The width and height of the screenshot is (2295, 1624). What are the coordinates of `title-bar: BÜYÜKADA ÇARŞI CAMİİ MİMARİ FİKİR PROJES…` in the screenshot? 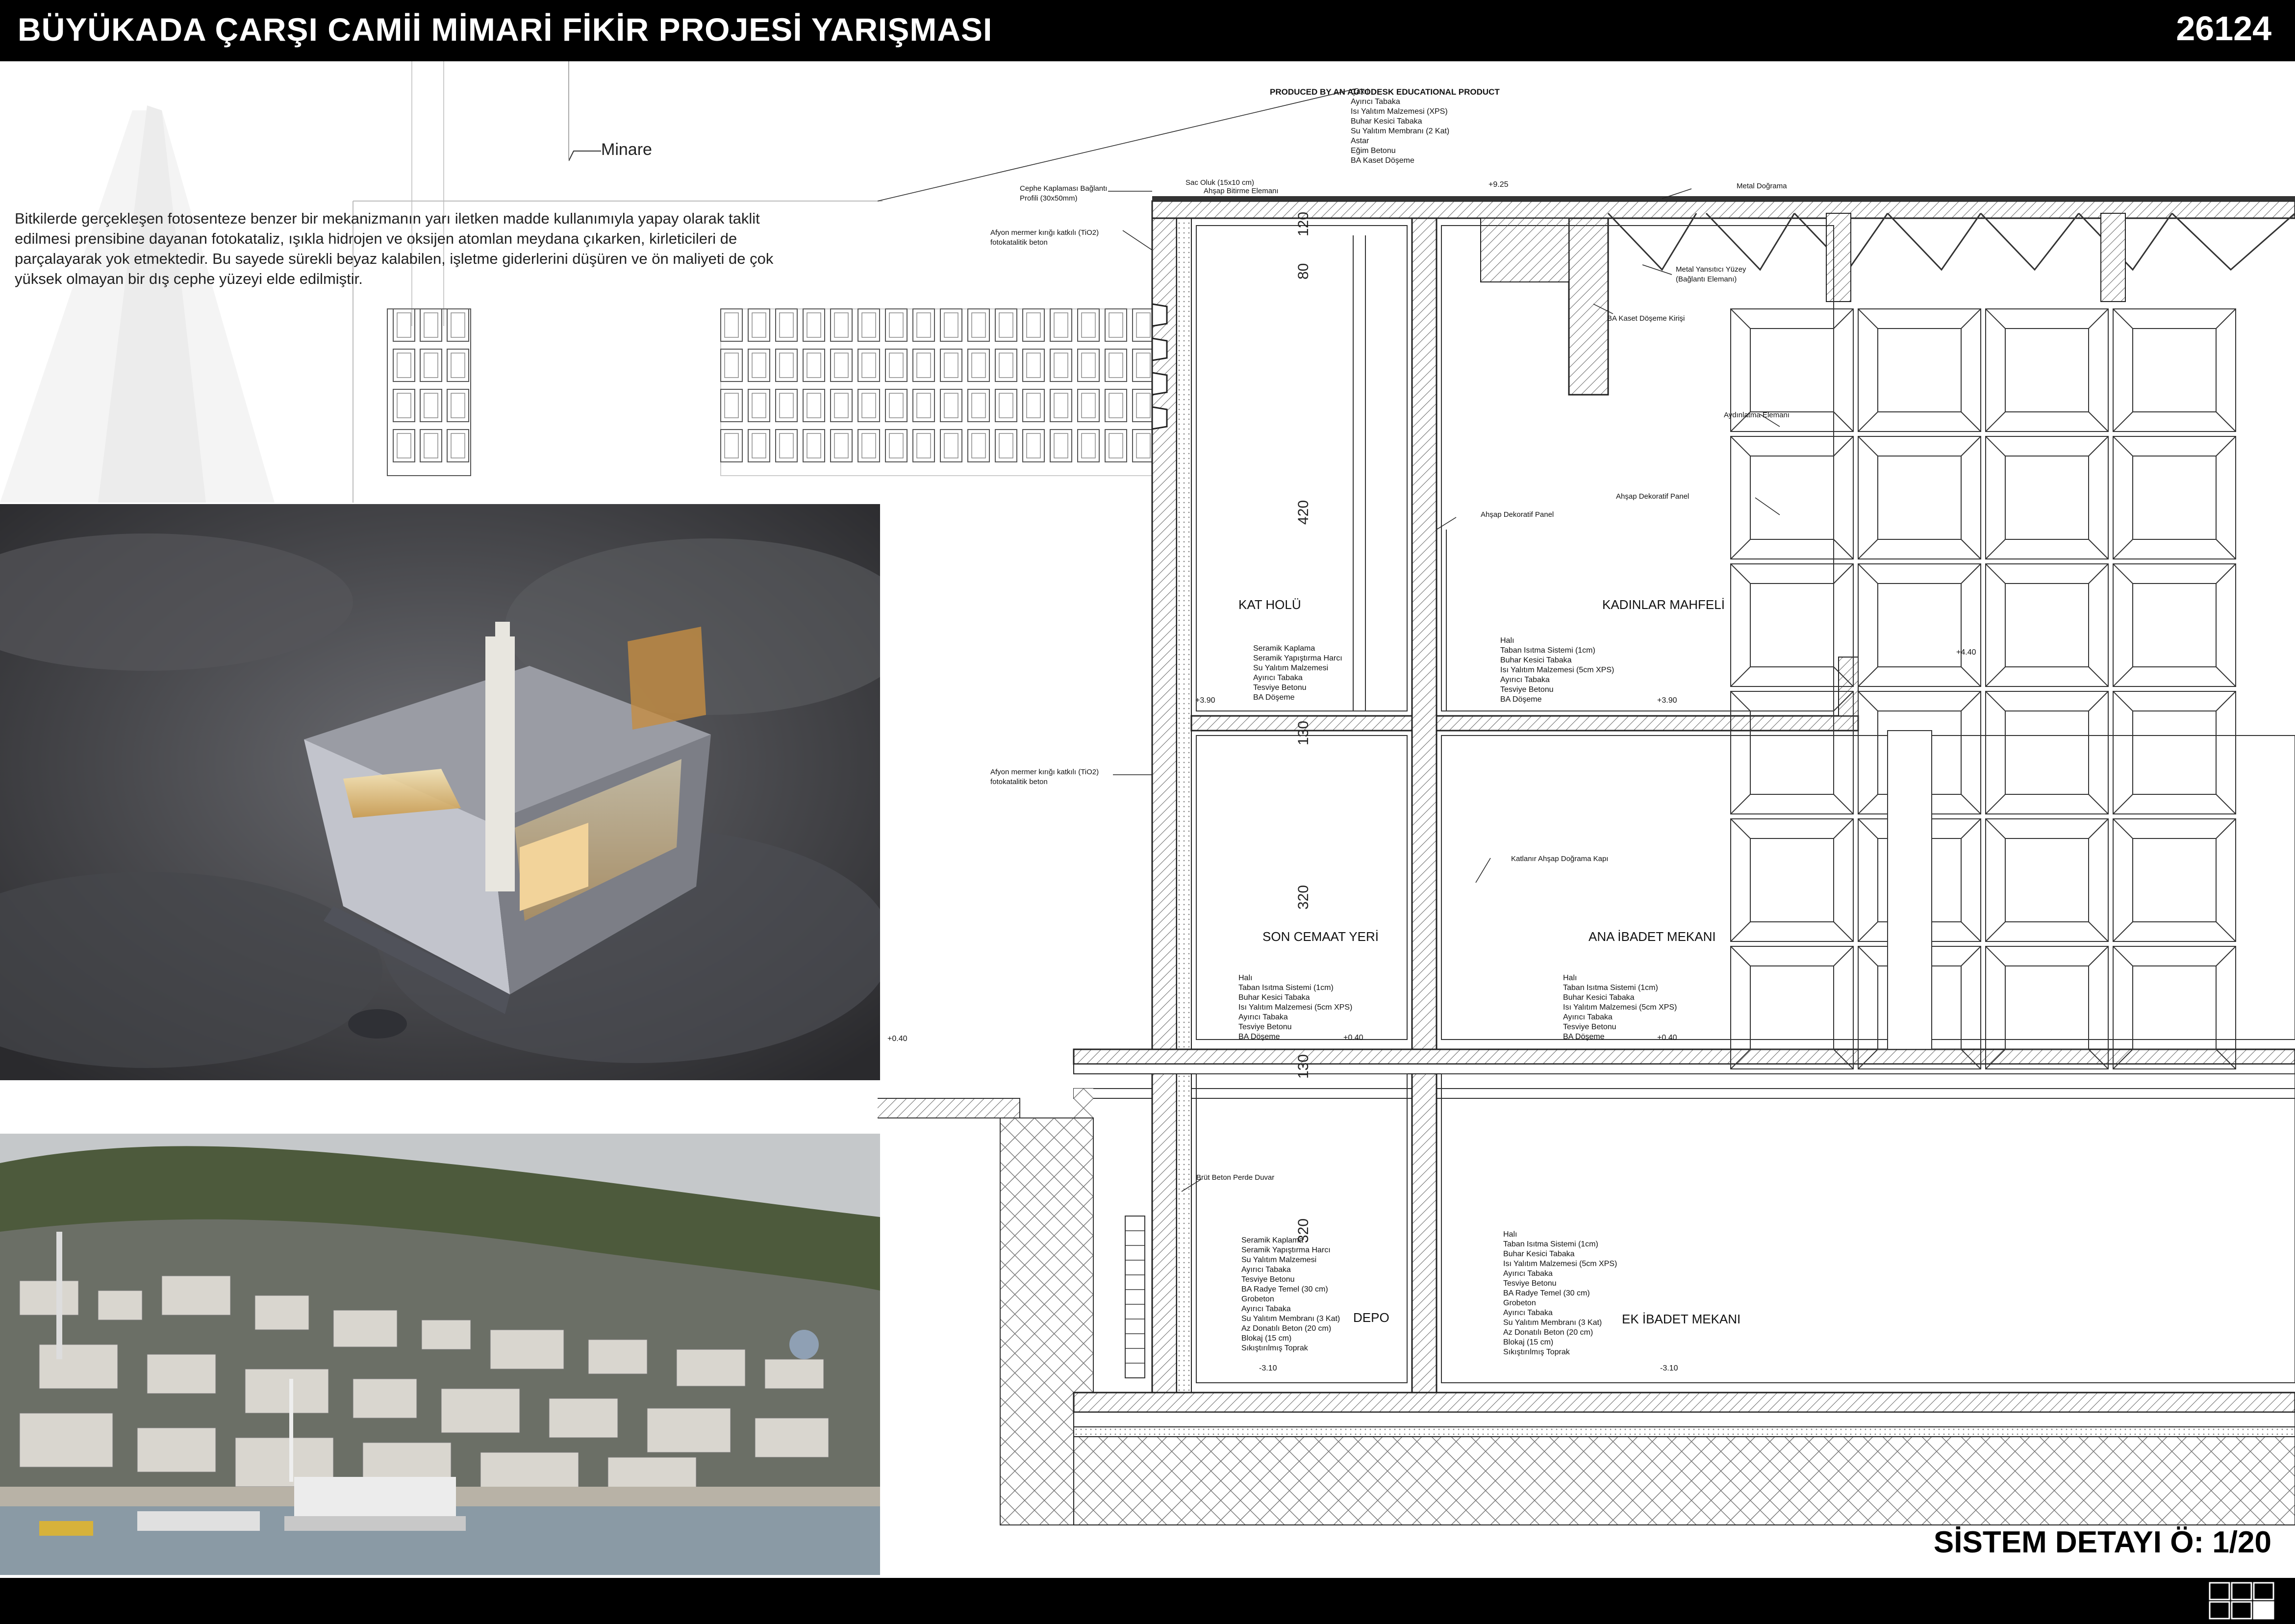 It's located at (1147, 30).